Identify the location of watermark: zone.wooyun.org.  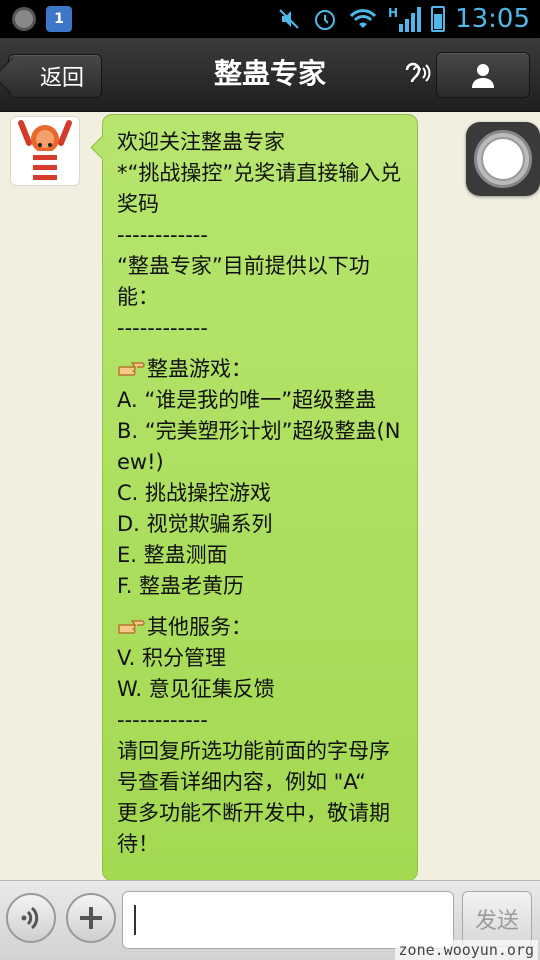
(466, 950).